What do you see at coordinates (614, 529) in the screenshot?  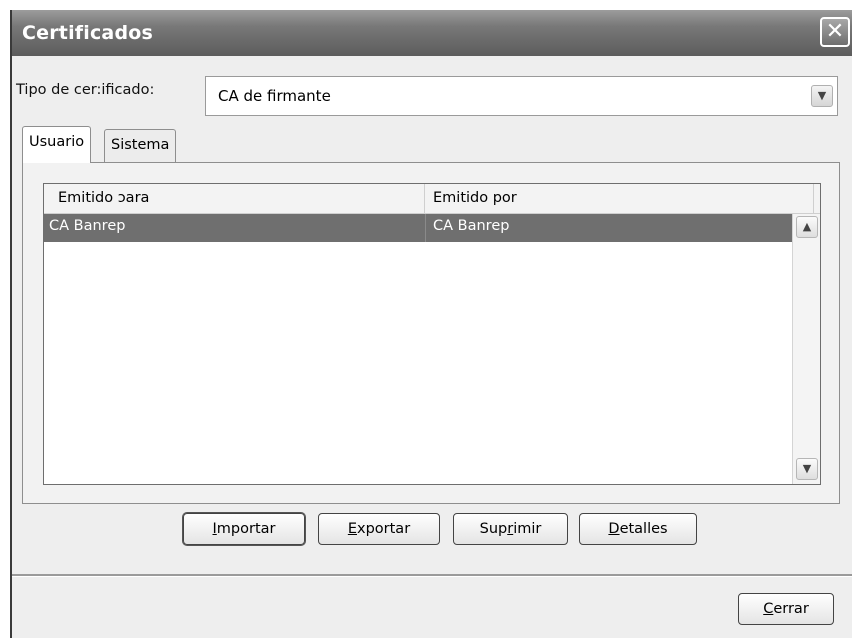 I see `details-label-key: D` at bounding box center [614, 529].